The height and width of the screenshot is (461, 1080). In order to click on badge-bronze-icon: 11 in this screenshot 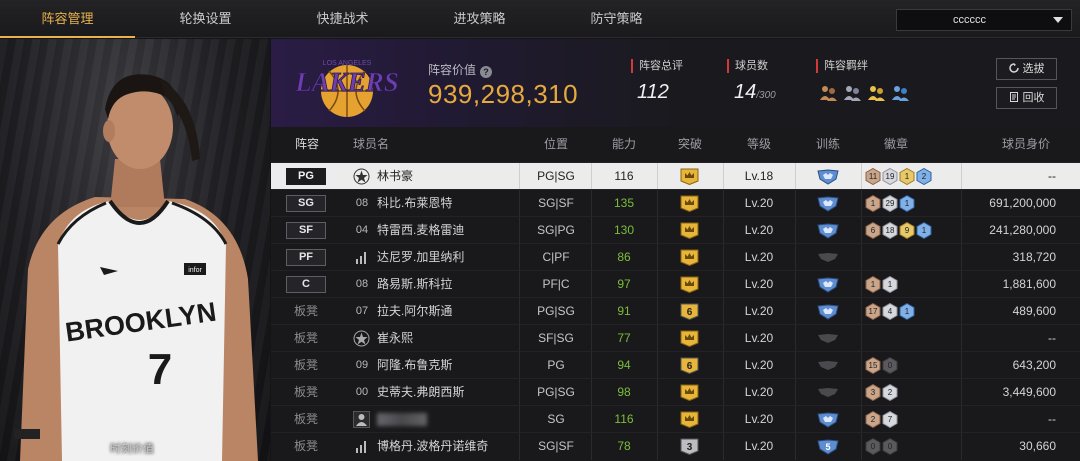, I will do `click(873, 176)`.